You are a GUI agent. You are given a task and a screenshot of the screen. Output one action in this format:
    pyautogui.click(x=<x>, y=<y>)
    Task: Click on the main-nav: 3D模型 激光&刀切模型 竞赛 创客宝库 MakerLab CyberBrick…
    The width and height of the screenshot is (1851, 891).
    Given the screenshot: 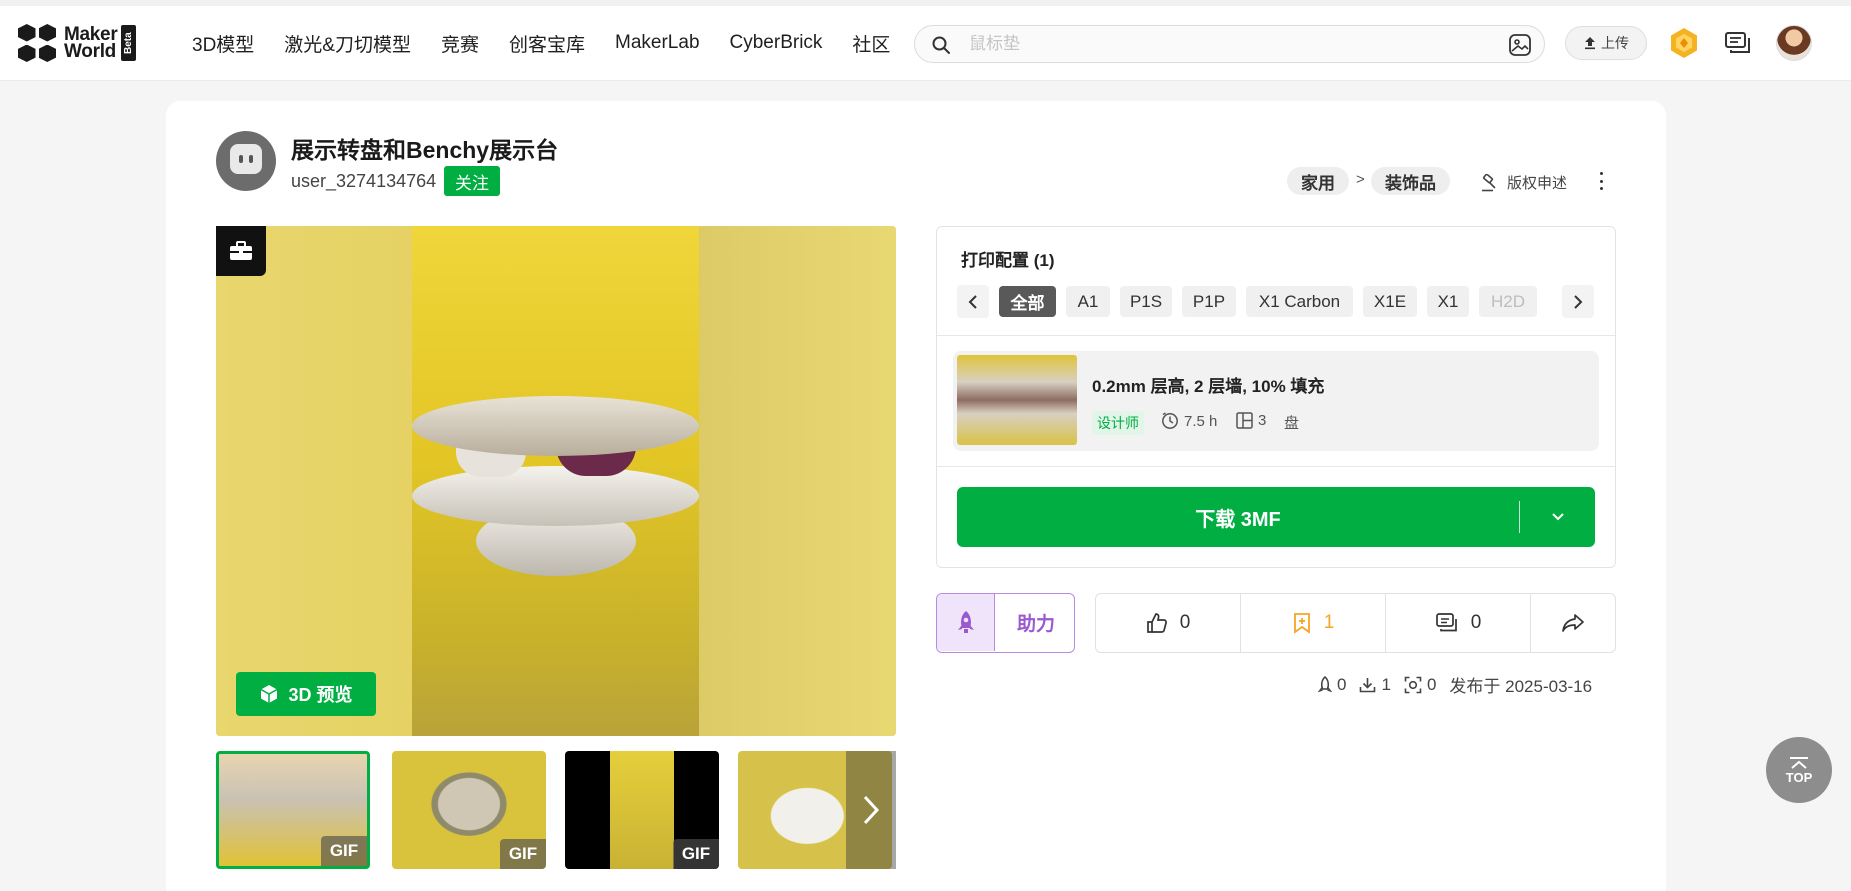 What is the action you would take?
    pyautogui.click(x=556, y=43)
    